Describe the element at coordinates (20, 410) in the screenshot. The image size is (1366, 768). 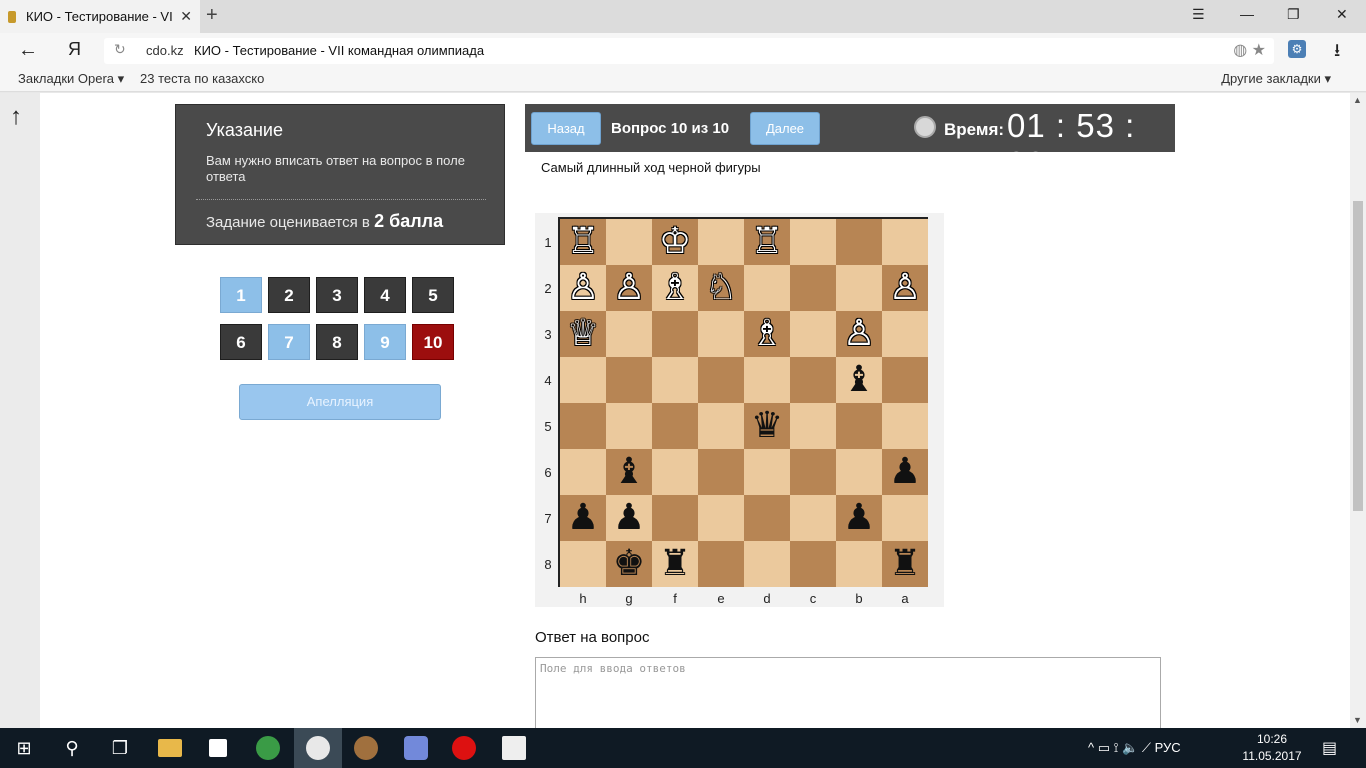
I see `left-gutter: ↑` at that location.